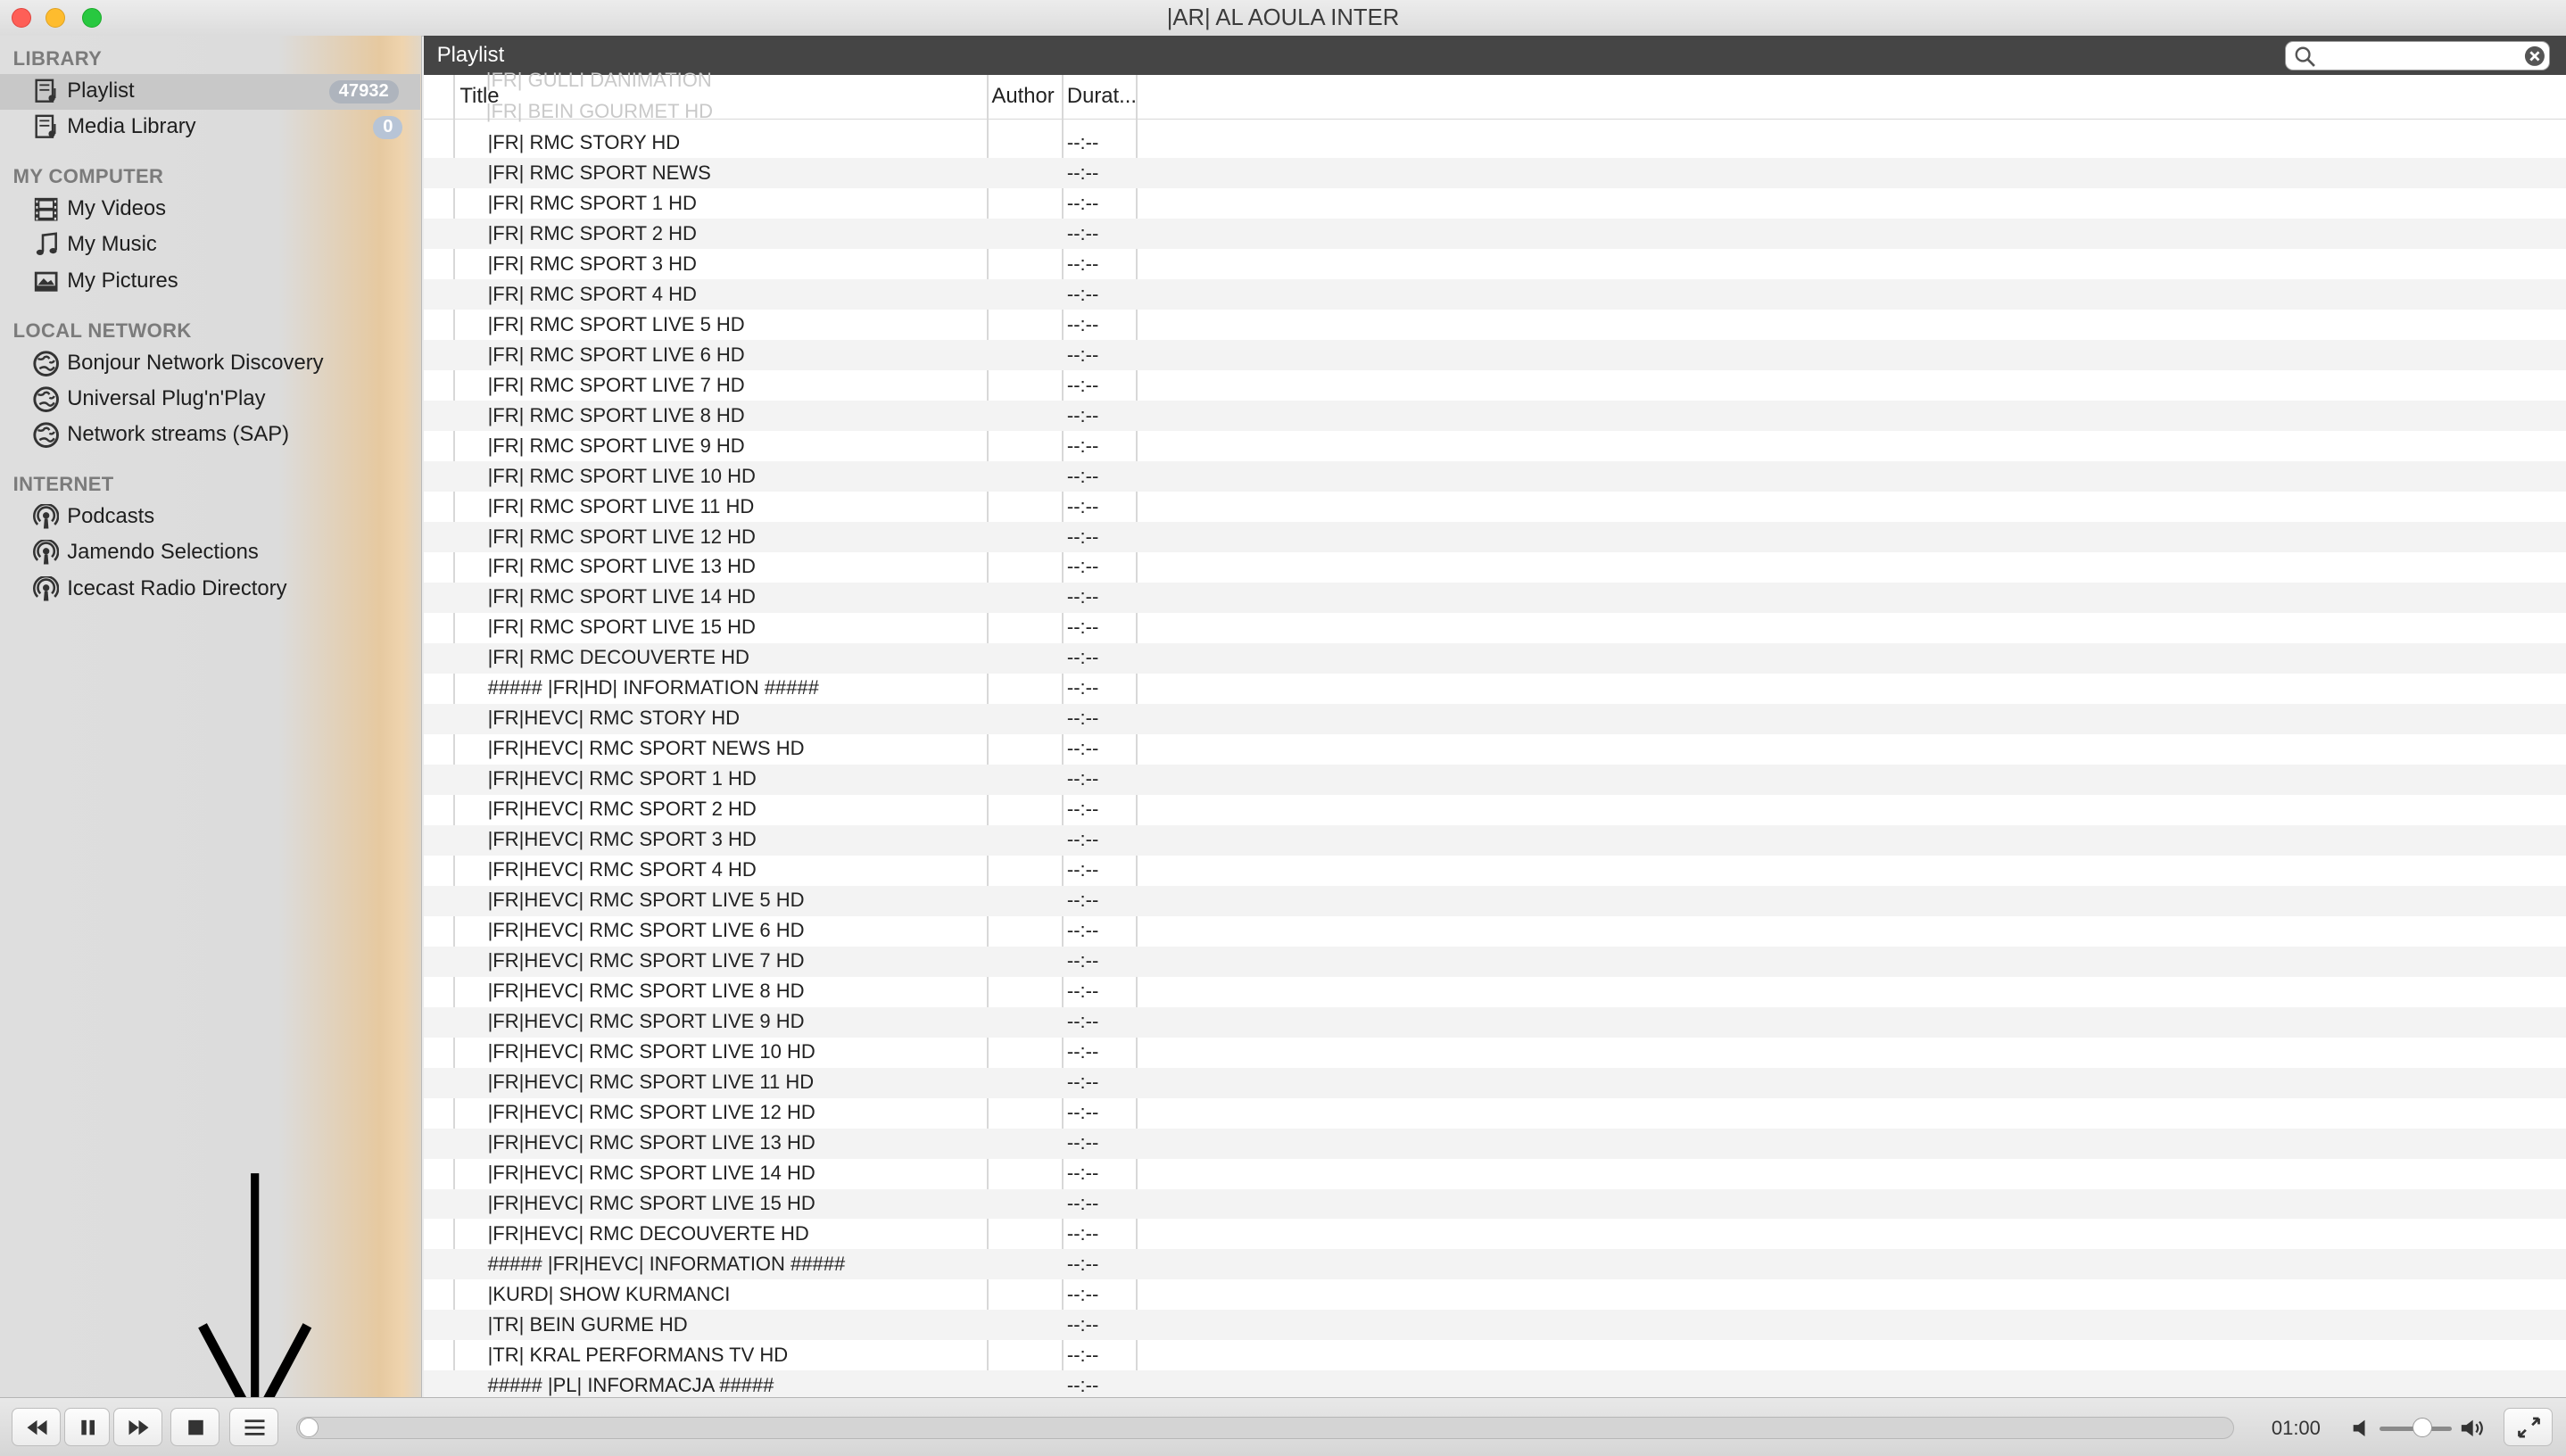 Image resolution: width=2566 pixels, height=1456 pixels. What do you see at coordinates (2419, 55) in the screenshot?
I see `search-input` at bounding box center [2419, 55].